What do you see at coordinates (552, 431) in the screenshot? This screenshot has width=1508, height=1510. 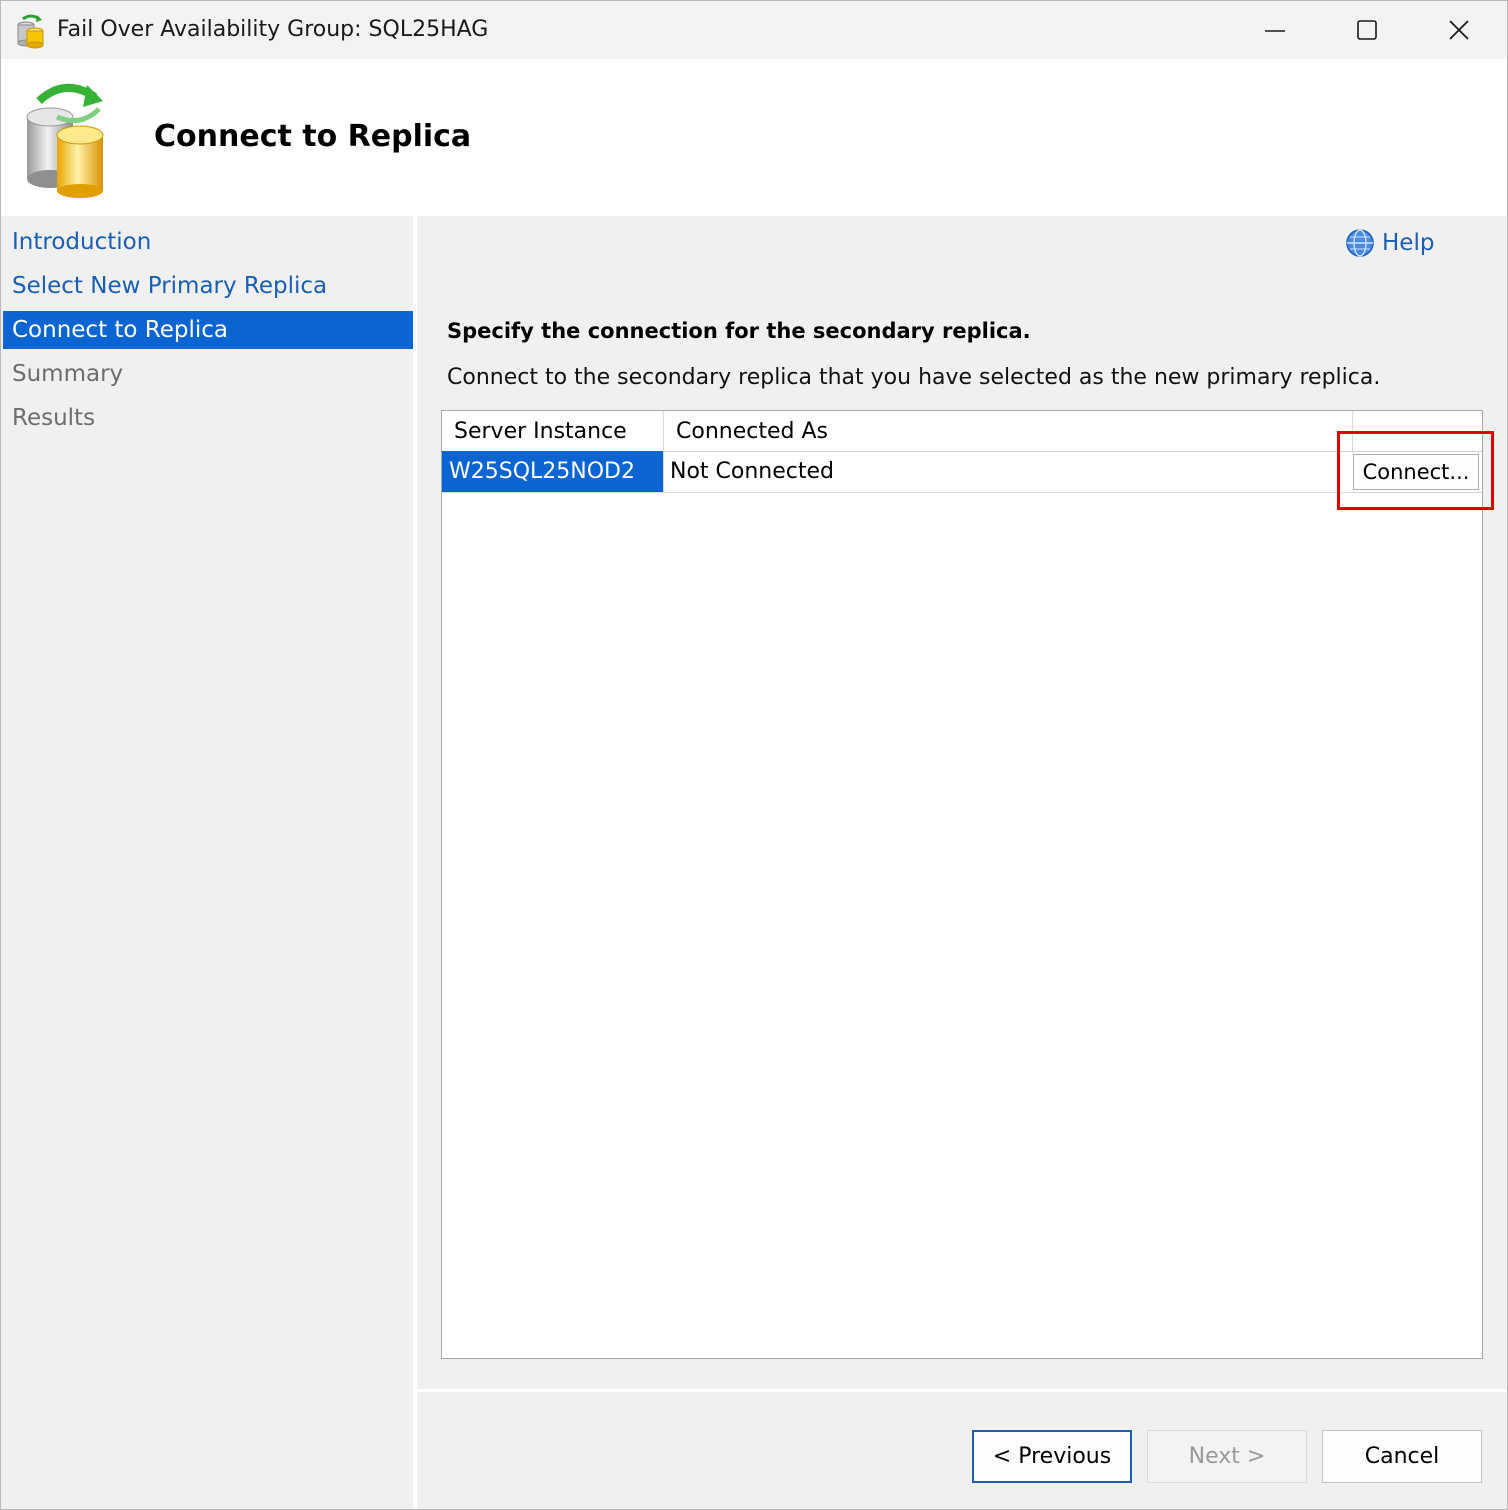 I see `column-header-server-instance: Server Instance` at bounding box center [552, 431].